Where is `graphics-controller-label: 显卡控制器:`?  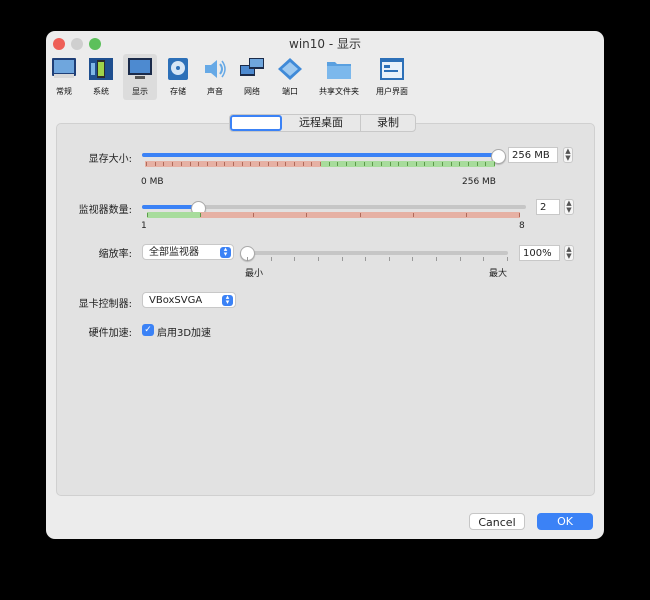
graphics-controller-label: 显卡控制器: is located at coordinates (105, 304).